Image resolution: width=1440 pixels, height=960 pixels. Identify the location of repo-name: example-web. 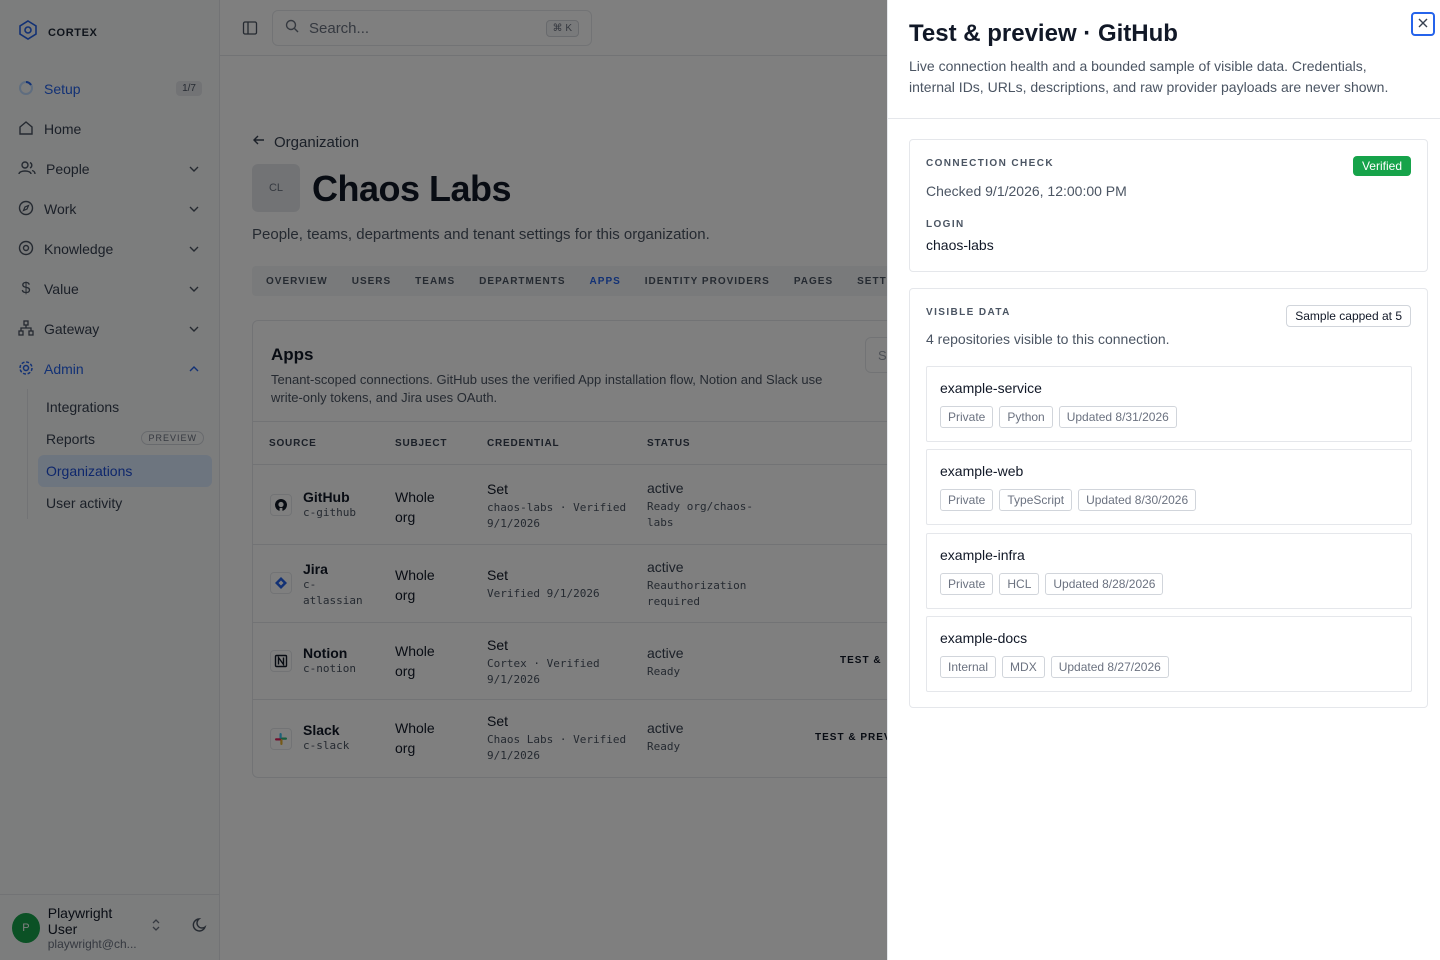
(982, 471).